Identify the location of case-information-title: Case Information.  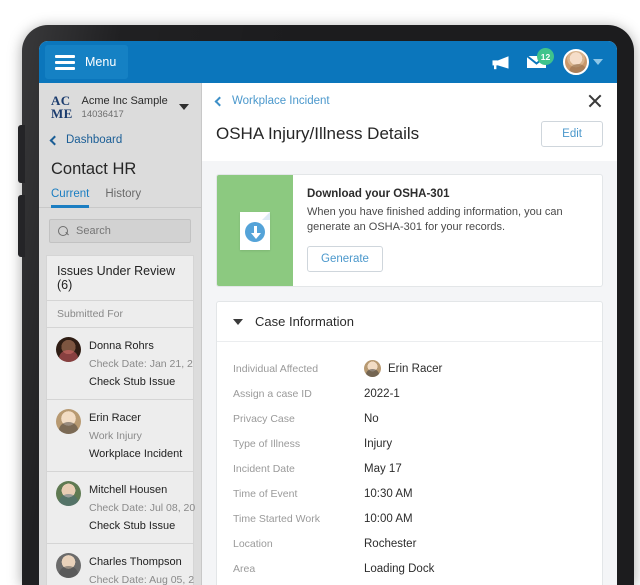
(304, 321).